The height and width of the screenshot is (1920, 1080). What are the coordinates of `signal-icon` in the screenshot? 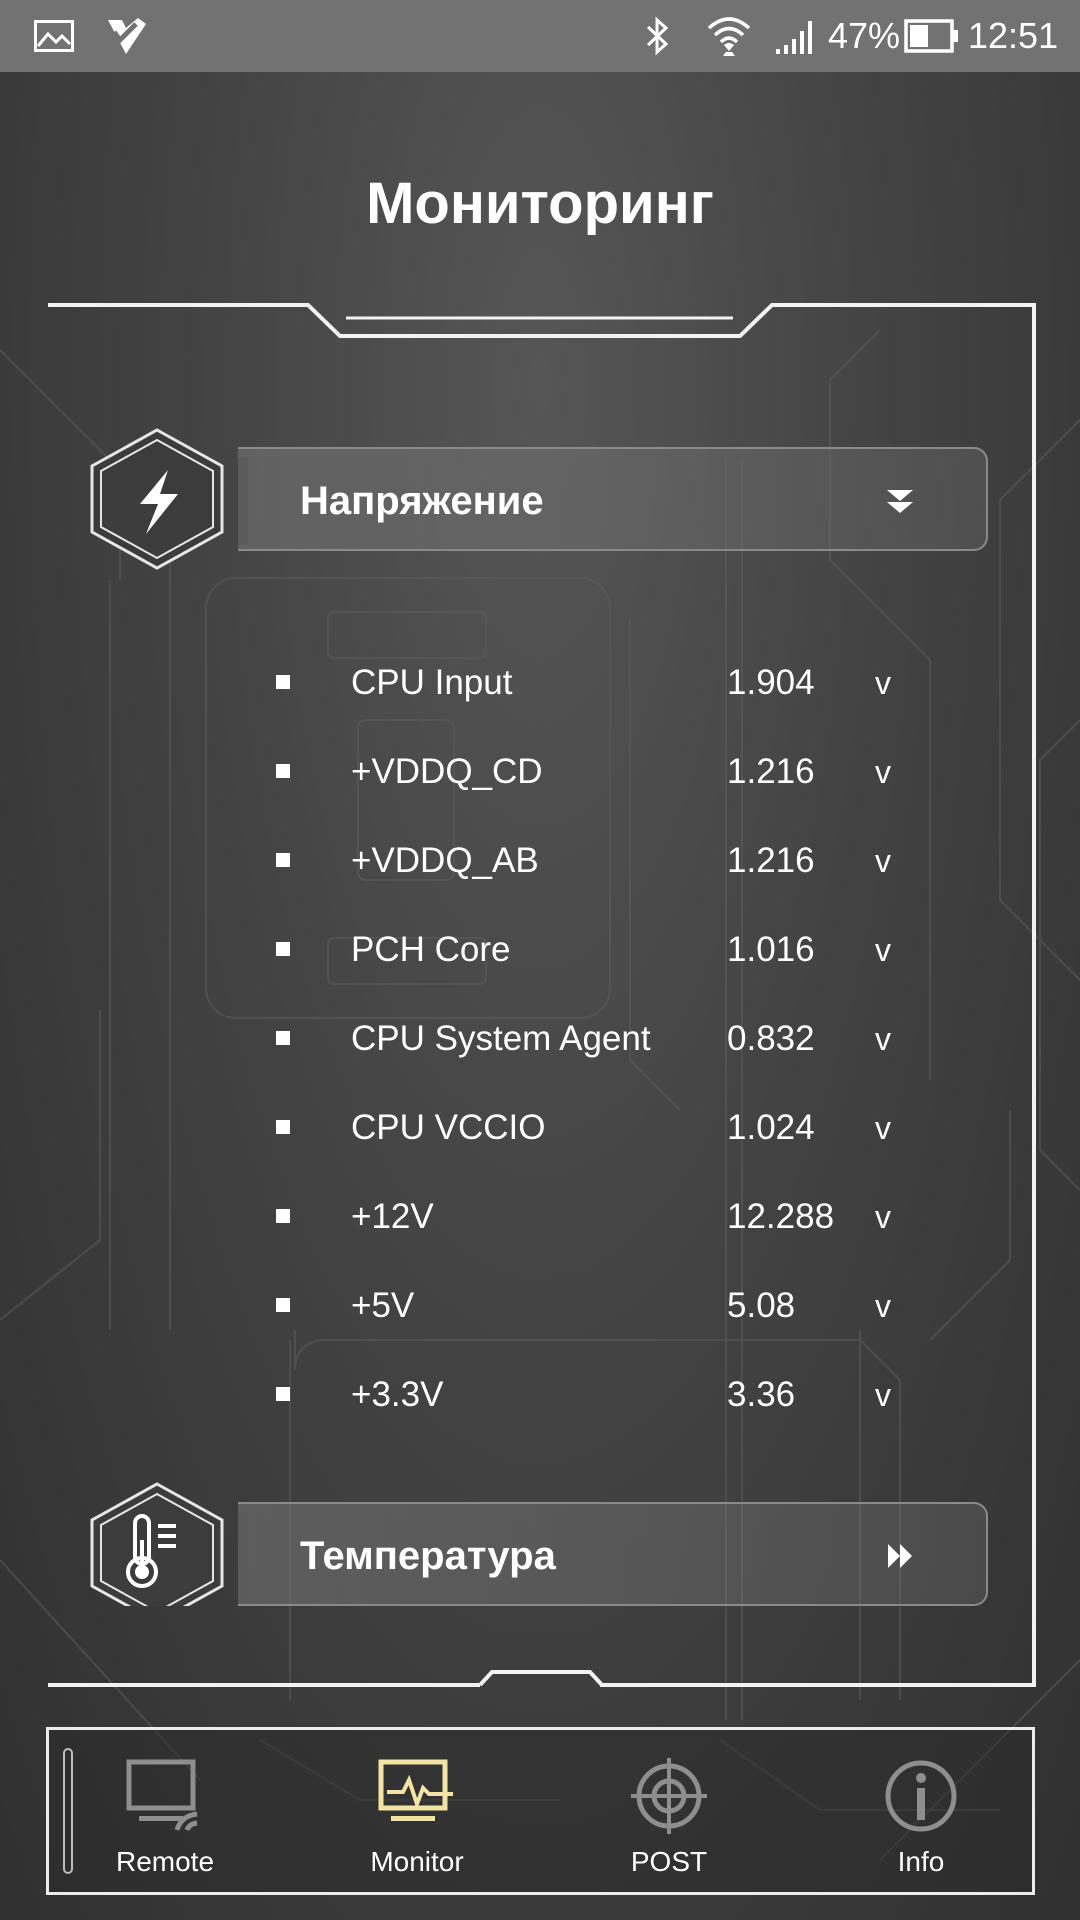 It's located at (797, 36).